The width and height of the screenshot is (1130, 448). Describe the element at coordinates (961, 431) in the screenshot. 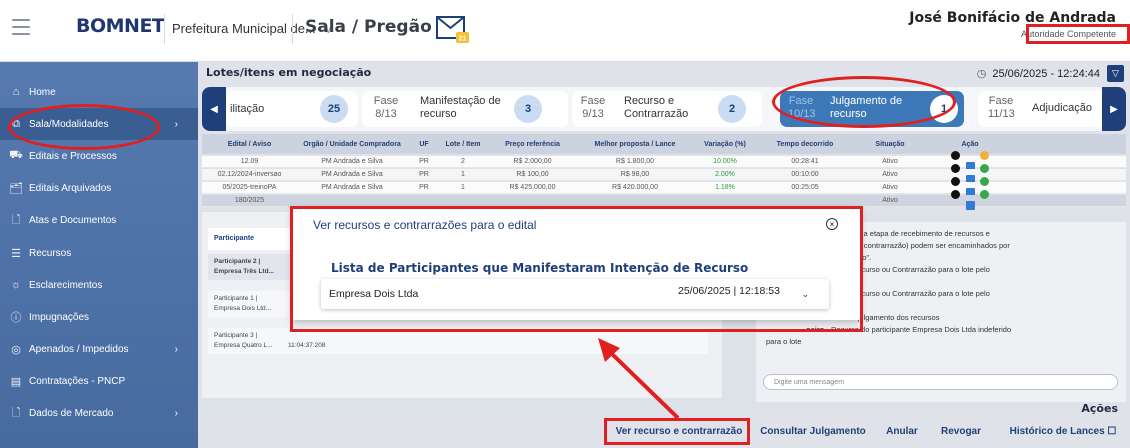

I see `revogar-button: Revogar` at that location.